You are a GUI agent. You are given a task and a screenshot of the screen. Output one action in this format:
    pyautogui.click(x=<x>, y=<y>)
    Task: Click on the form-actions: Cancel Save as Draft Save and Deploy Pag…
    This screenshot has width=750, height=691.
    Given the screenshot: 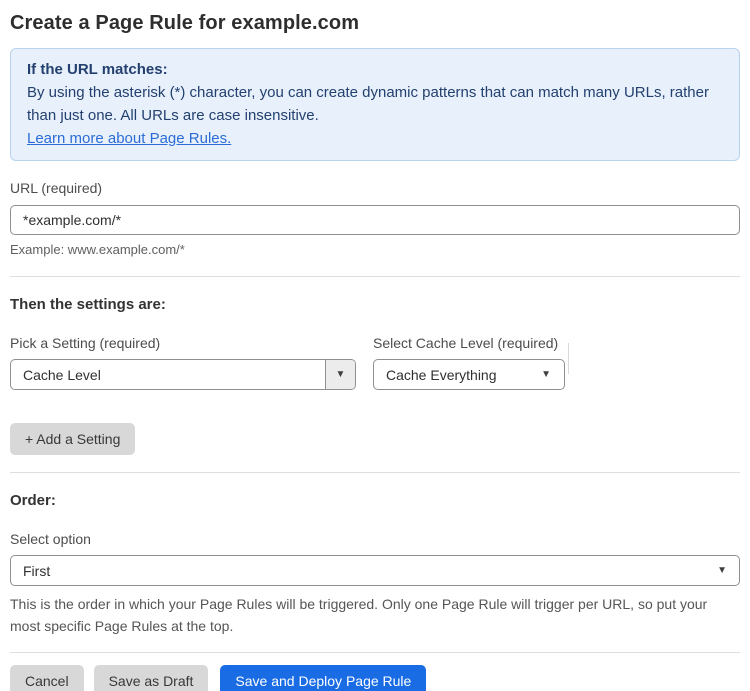 What is the action you would take?
    pyautogui.click(x=375, y=678)
    